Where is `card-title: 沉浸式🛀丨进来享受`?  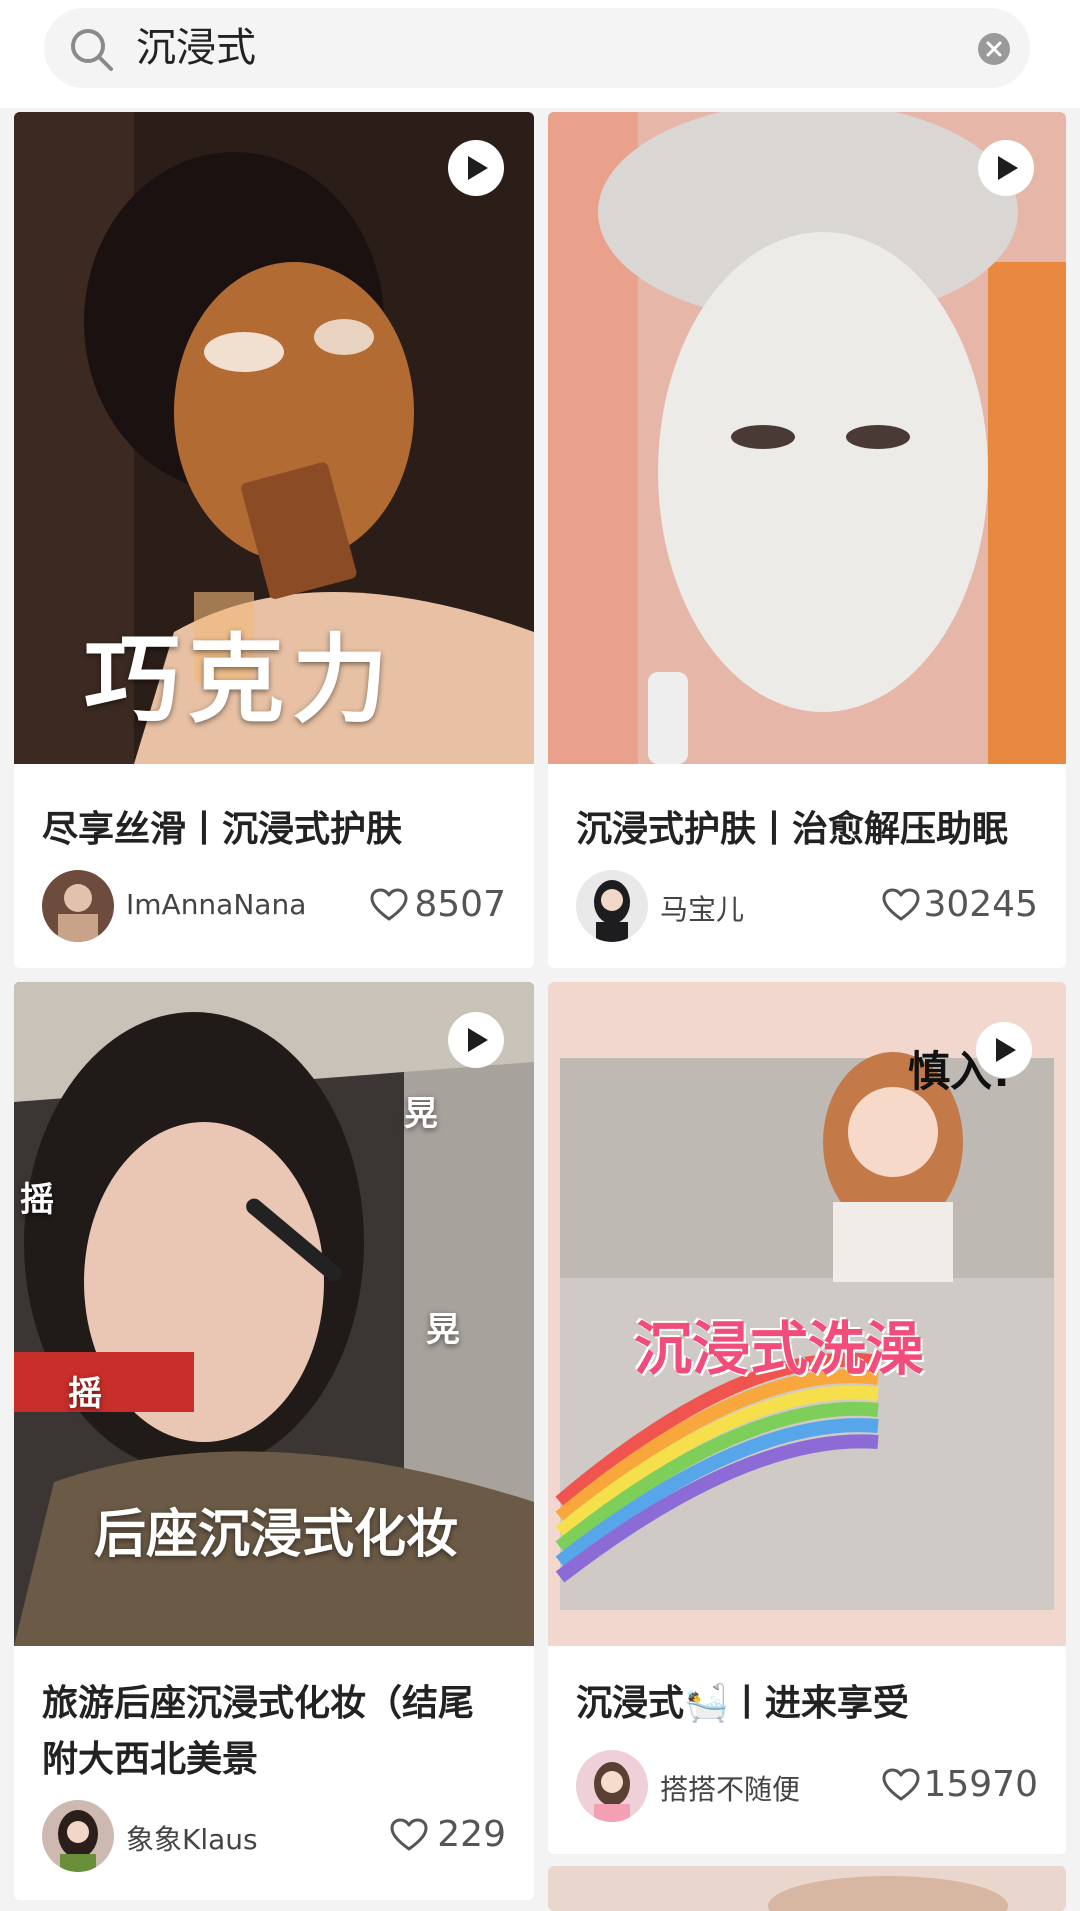 card-title: 沉浸式🛀丨进来享受 is located at coordinates (807, 1704).